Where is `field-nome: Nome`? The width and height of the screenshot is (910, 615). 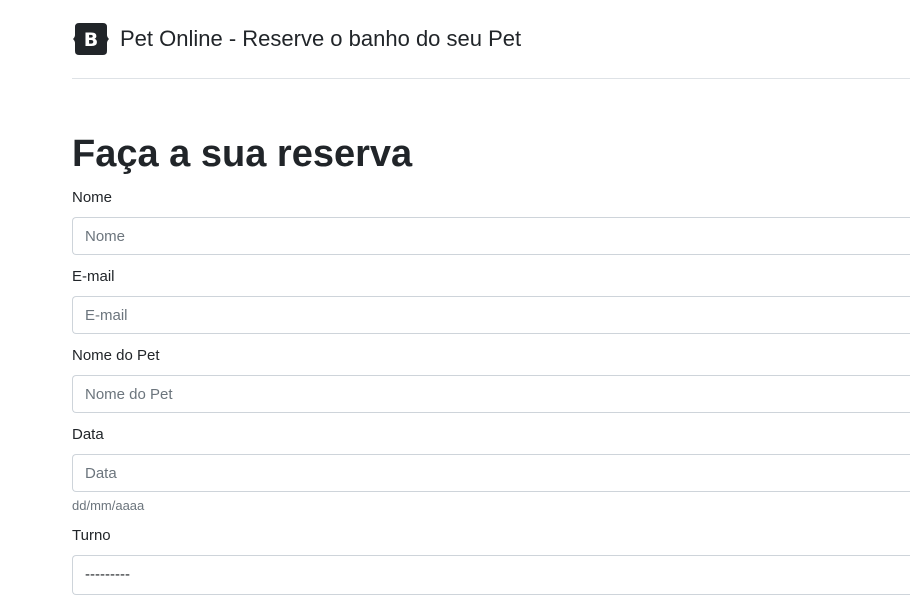
field-nome: Nome is located at coordinates (491, 221).